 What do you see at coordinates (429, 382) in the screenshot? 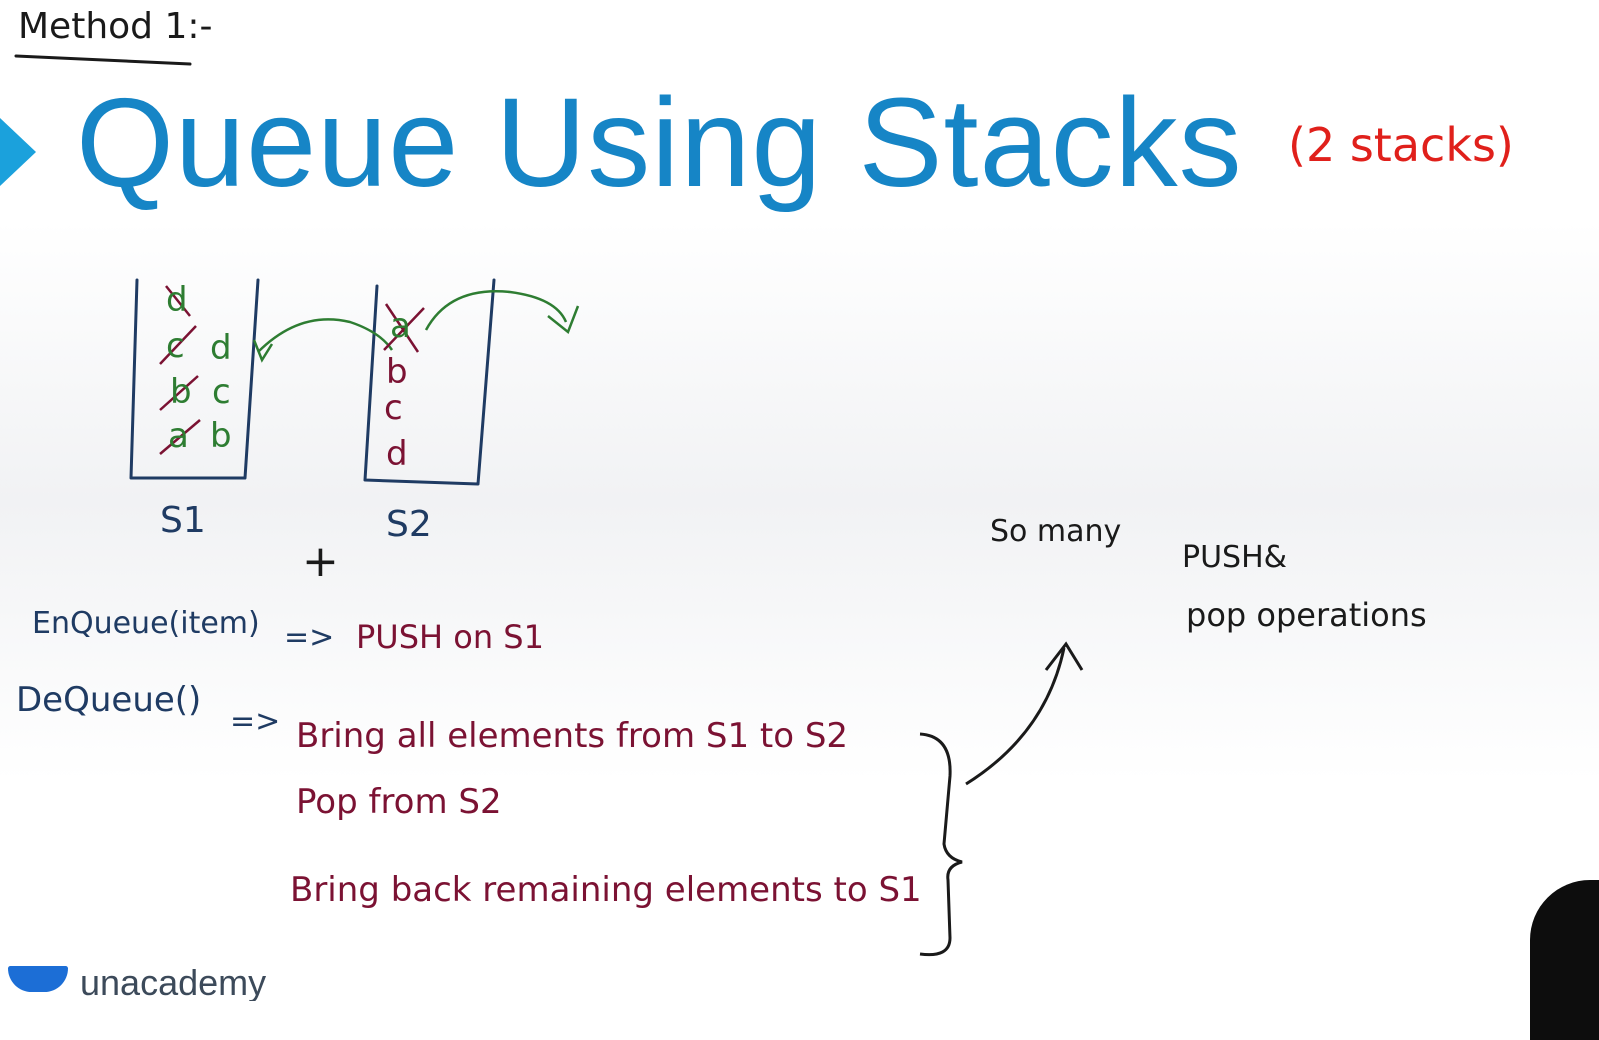
I see `stack-s2-outline` at bounding box center [429, 382].